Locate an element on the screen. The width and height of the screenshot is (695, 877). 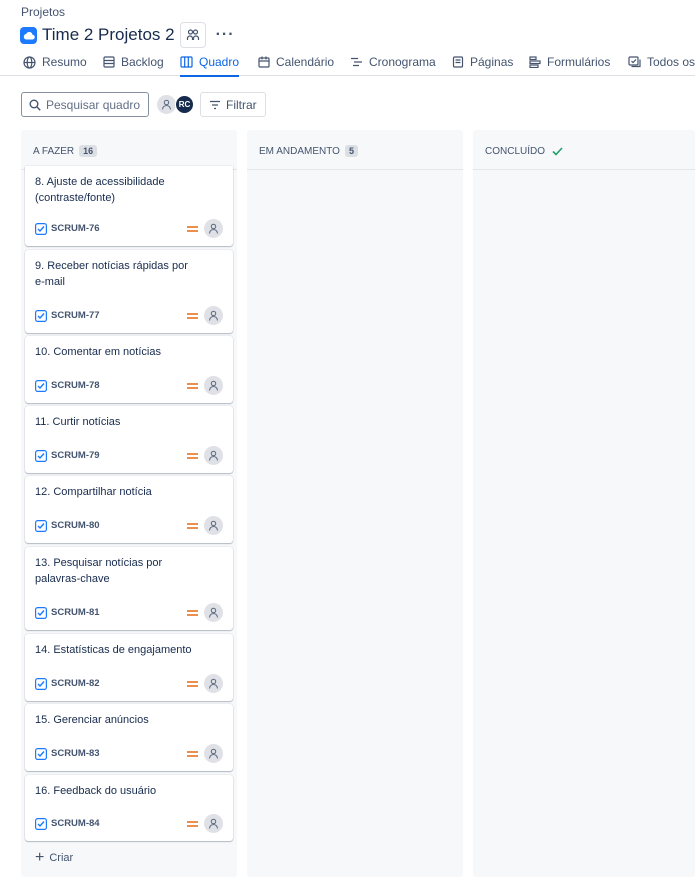
issue-card: 10. Comentar em notícias SCRUM-78 is located at coordinates (129, 369).